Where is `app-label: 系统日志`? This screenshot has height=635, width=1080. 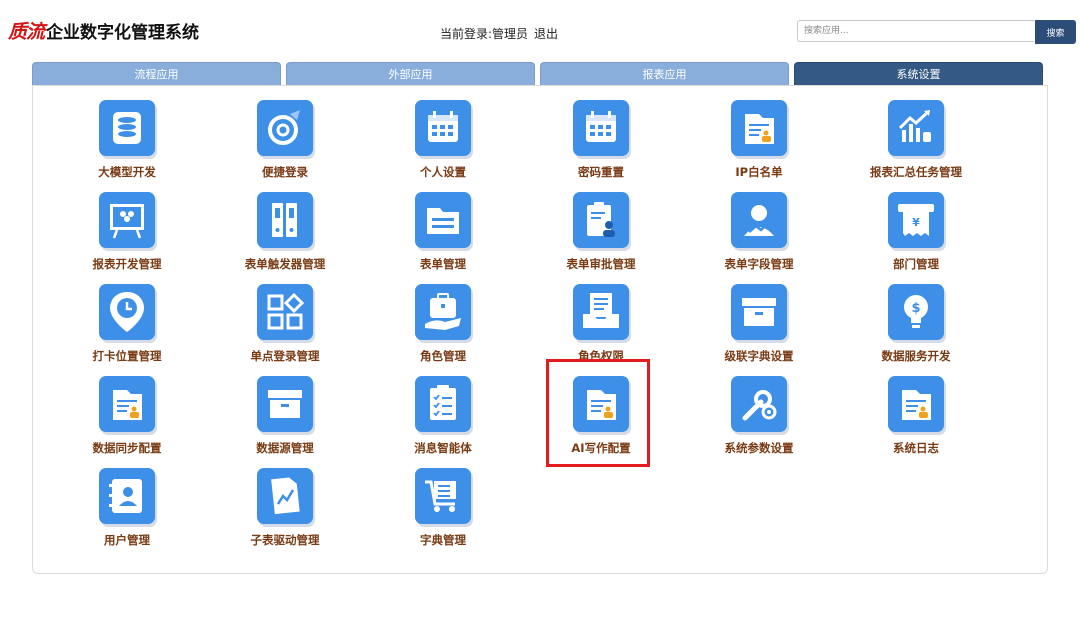
app-label: 系统日志 is located at coordinates (916, 448).